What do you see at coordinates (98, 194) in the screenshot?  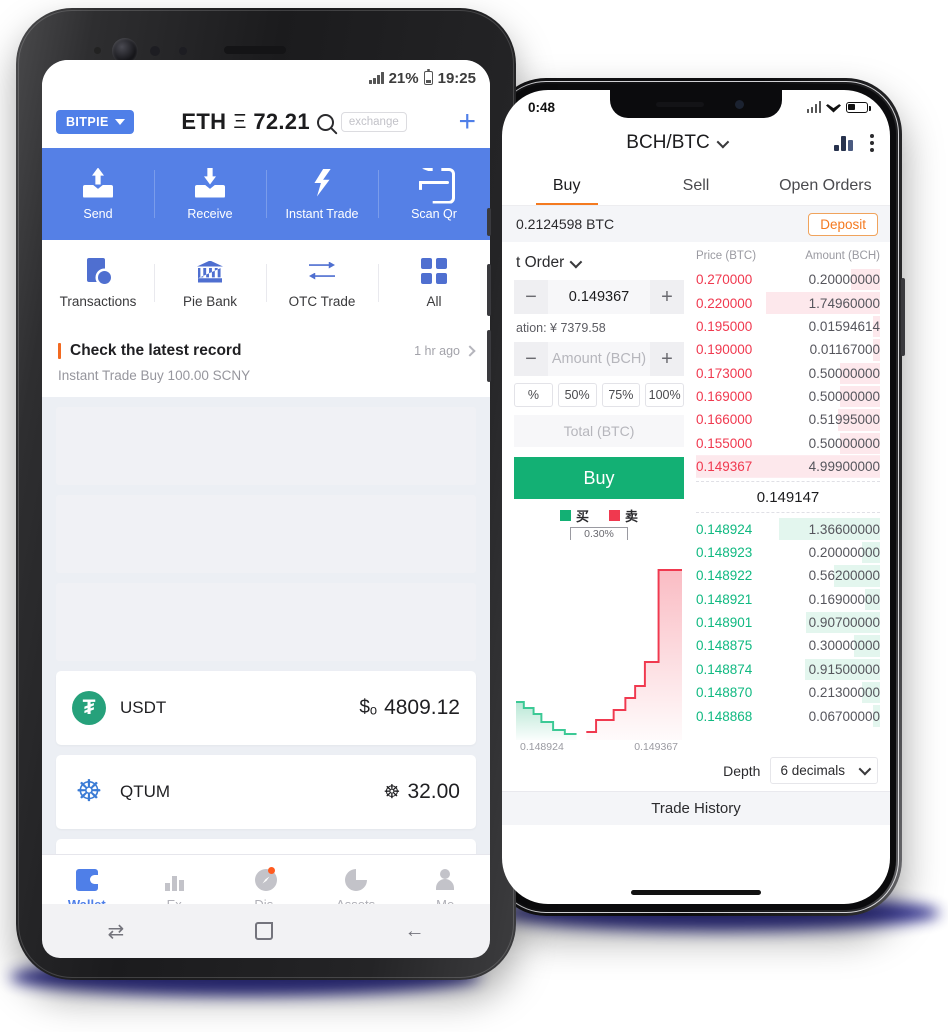 I see `action-send: Send` at bounding box center [98, 194].